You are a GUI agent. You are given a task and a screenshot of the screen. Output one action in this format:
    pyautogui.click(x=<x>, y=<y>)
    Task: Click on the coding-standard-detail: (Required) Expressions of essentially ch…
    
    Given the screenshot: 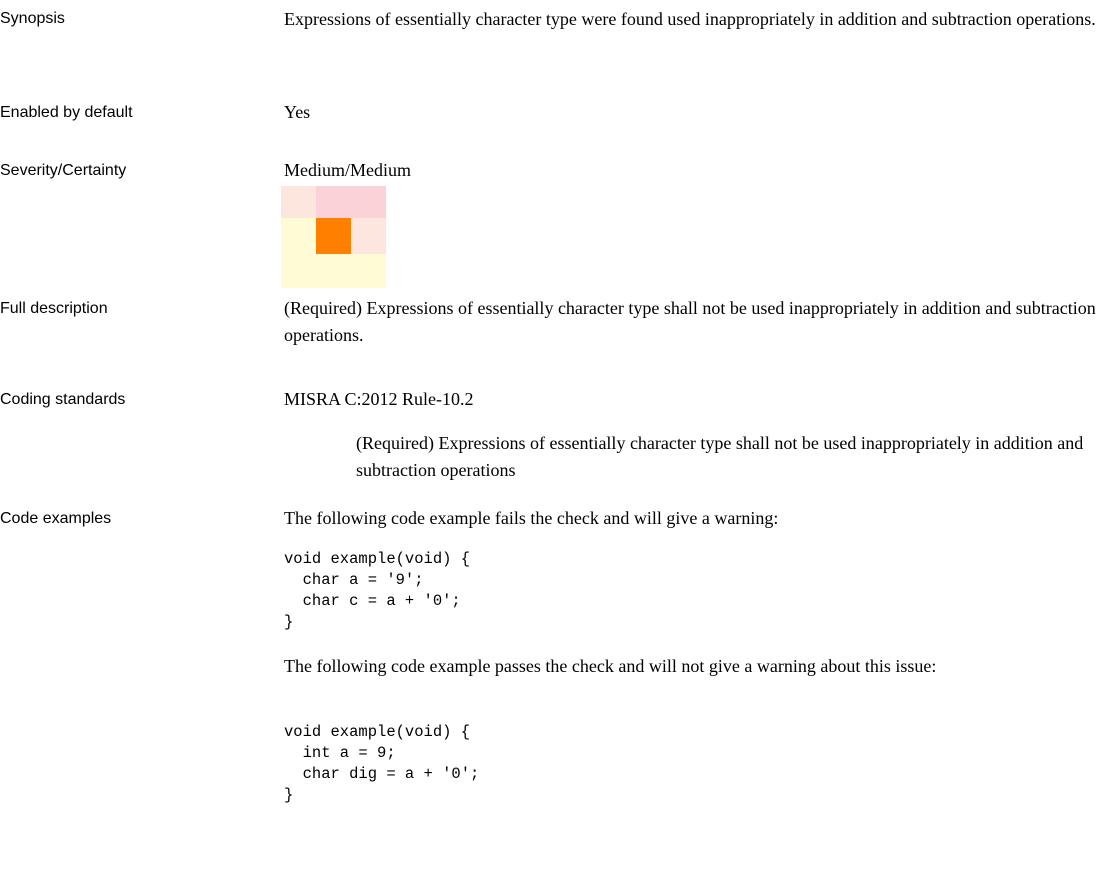 What is the action you would take?
    pyautogui.click(x=720, y=456)
    